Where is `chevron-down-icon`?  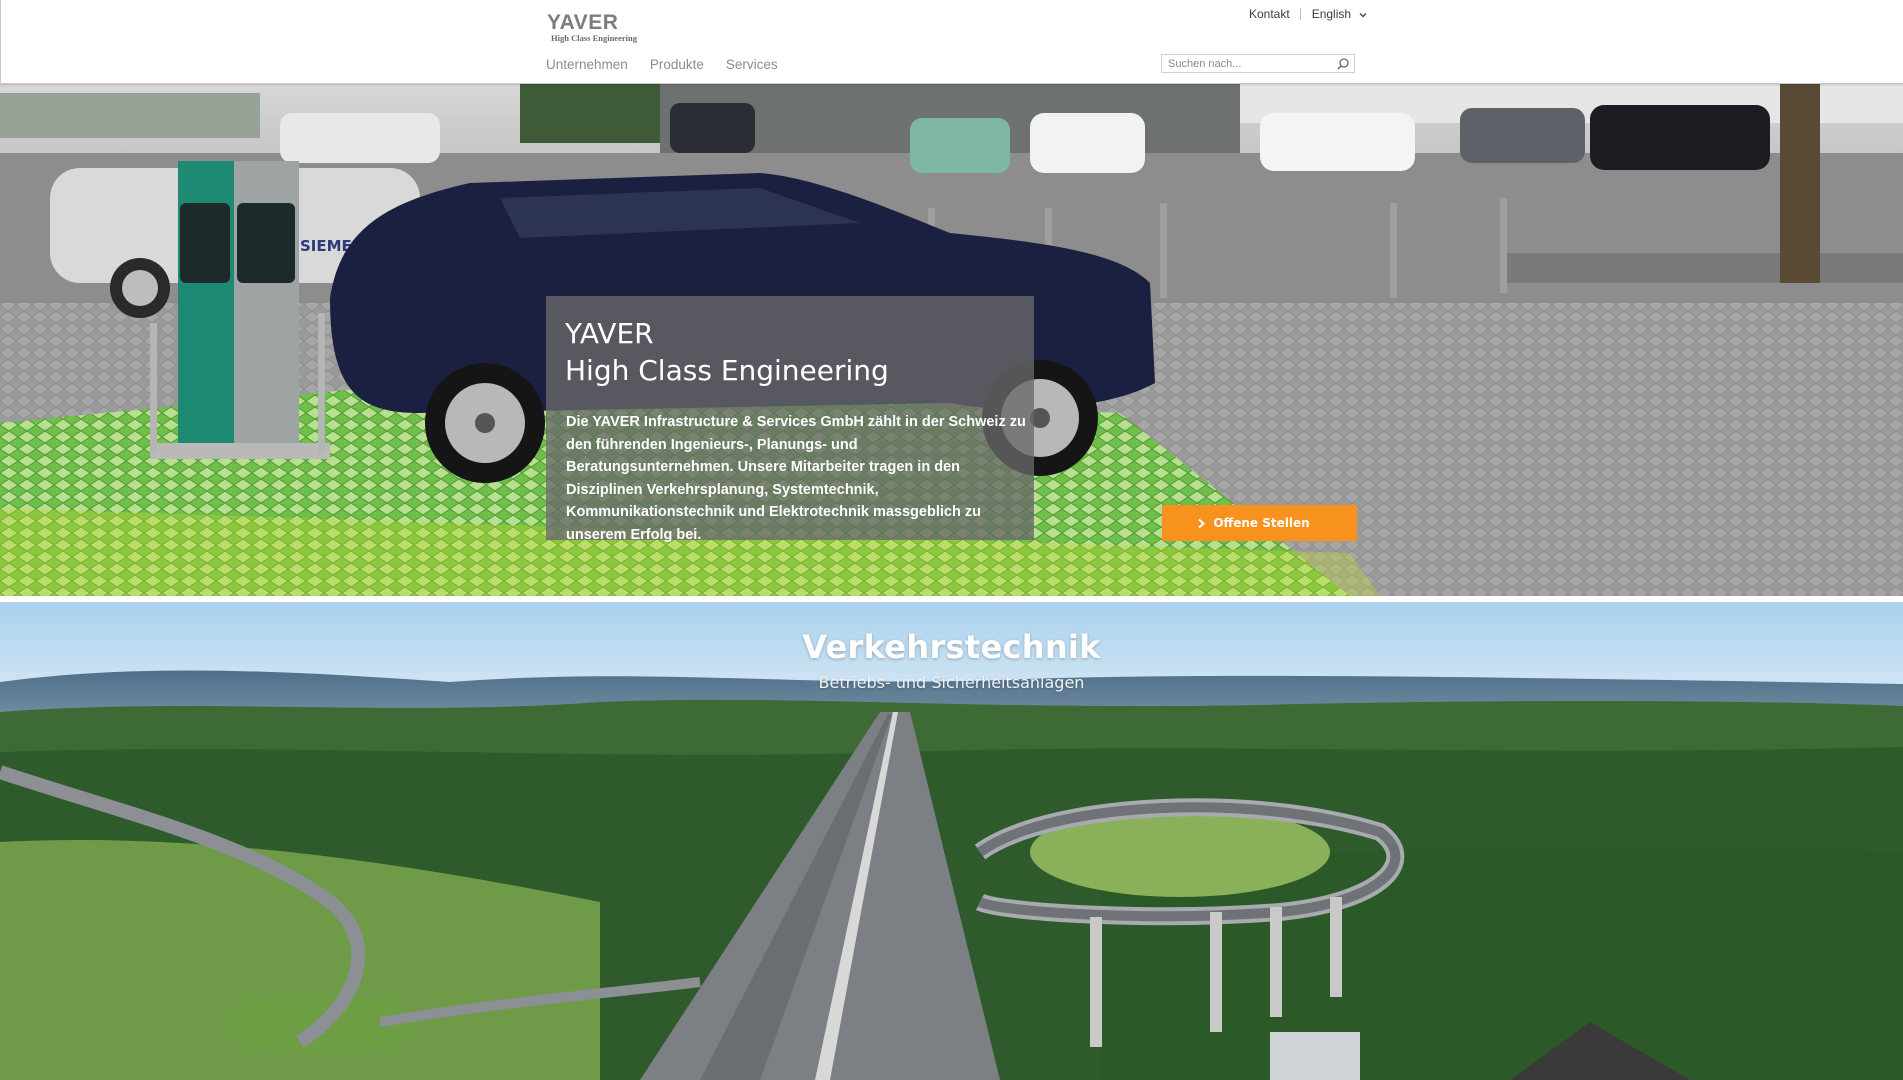 chevron-down-icon is located at coordinates (1363, 15).